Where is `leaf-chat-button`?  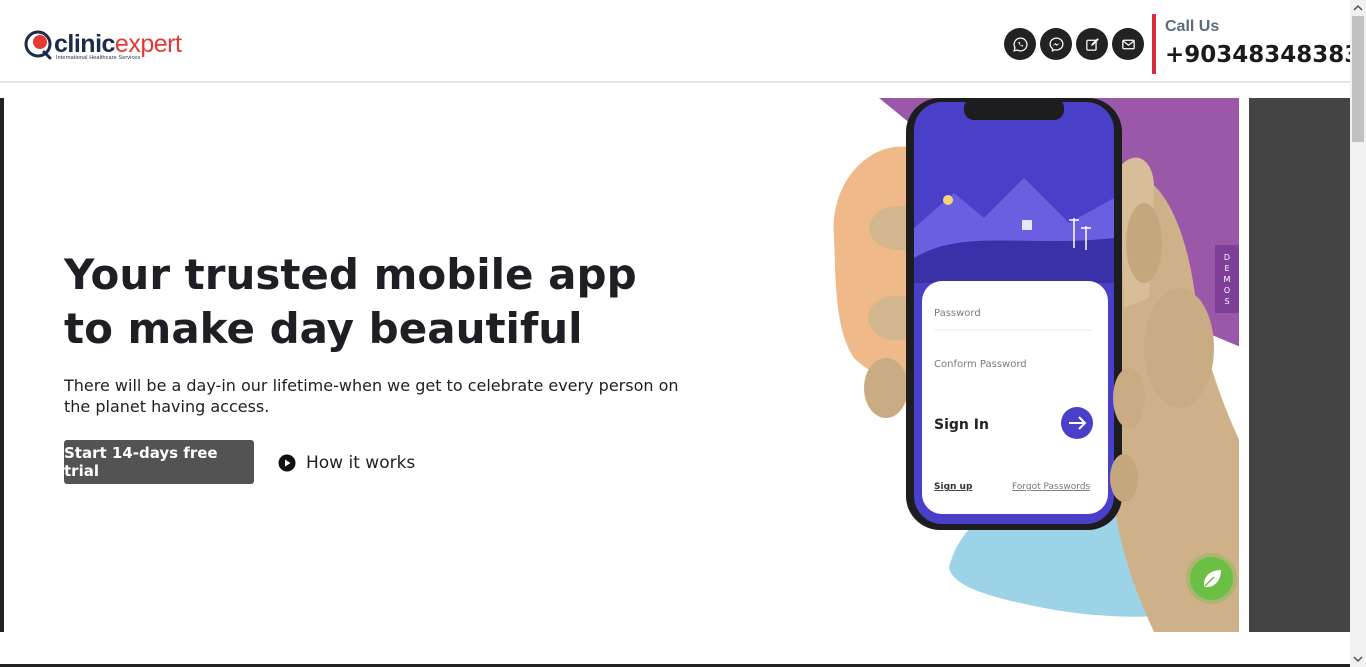
leaf-chat-button is located at coordinates (1211, 578).